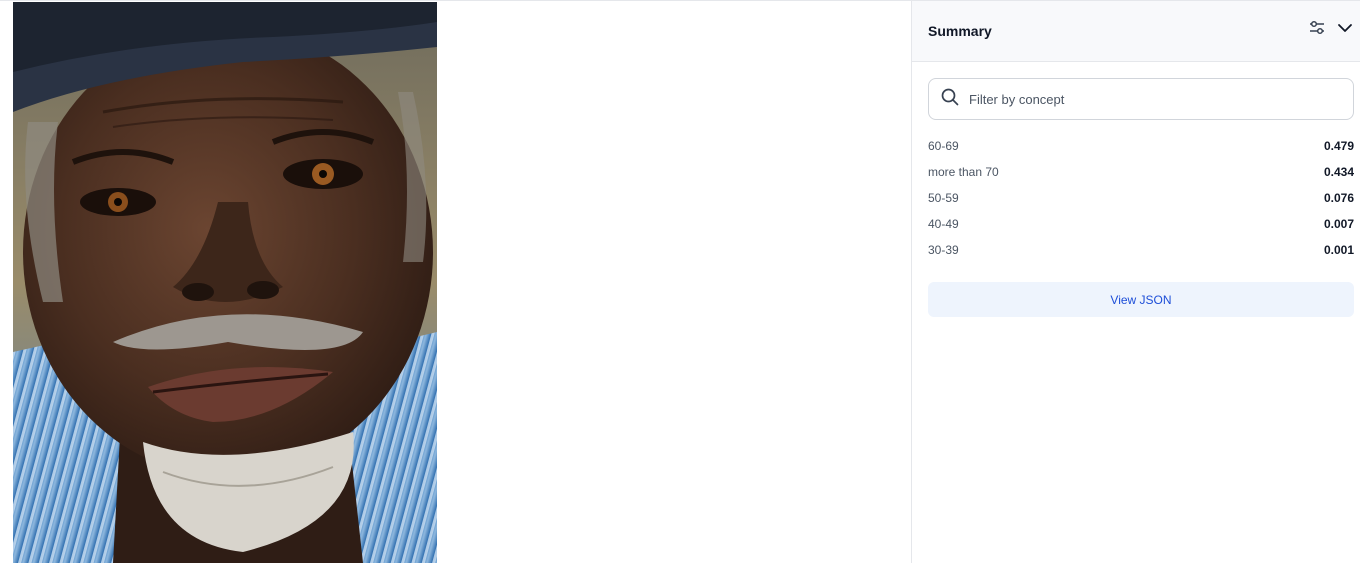  What do you see at coordinates (1331, 28) in the screenshot?
I see `header-actions` at bounding box center [1331, 28].